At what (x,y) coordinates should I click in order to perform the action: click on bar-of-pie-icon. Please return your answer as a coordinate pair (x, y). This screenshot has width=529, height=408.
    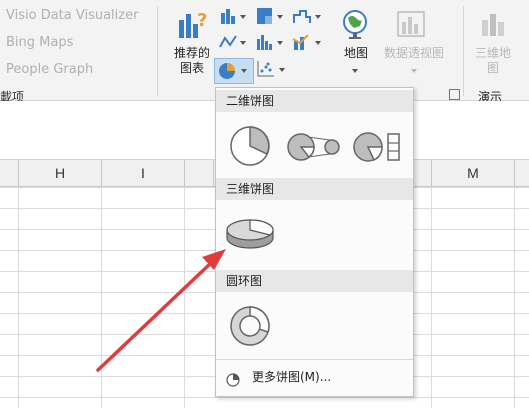
    Looking at the image, I should click on (376, 147).